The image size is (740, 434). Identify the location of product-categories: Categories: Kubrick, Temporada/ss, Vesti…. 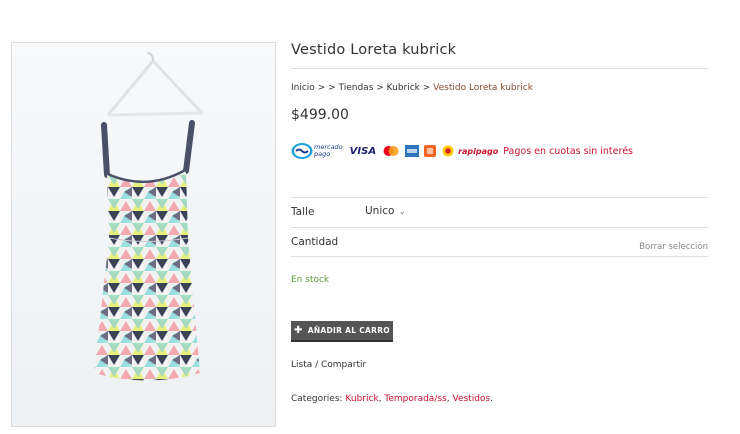
(392, 399).